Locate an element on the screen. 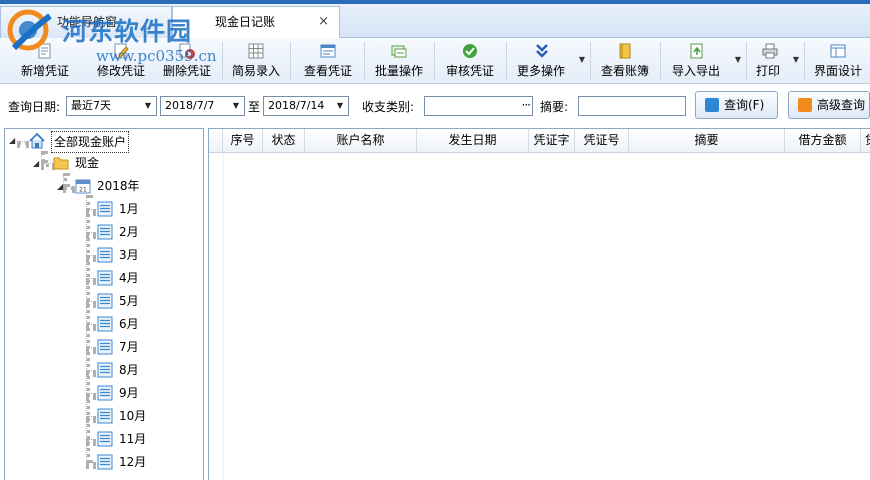 The height and width of the screenshot is (480, 870). tree-node-label: 全部现金账户 is located at coordinates (90, 142).